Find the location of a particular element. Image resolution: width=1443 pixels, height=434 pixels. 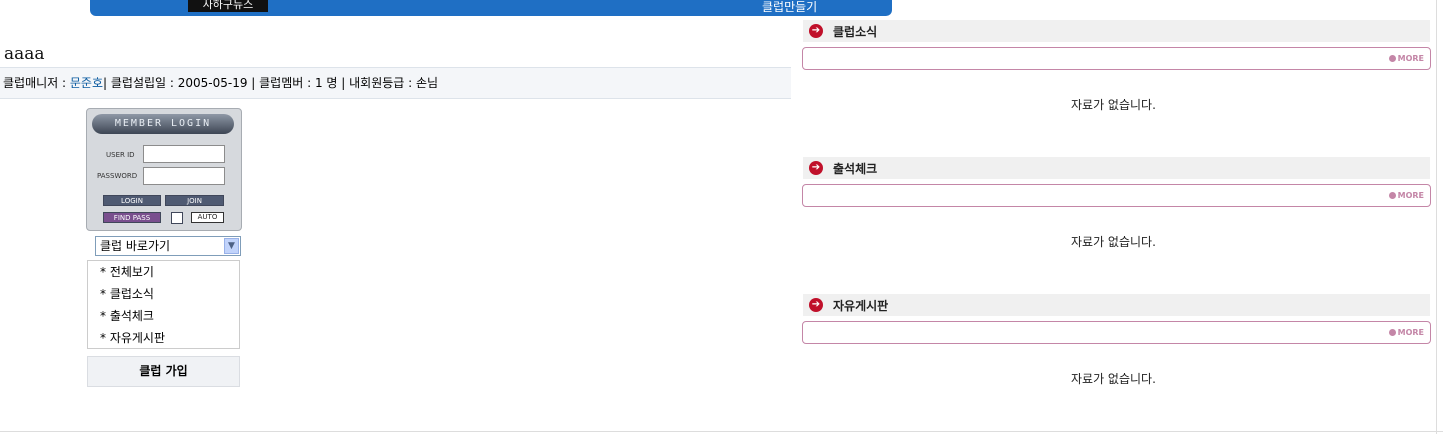

scrollbar-edge is located at coordinates (1436, 217).